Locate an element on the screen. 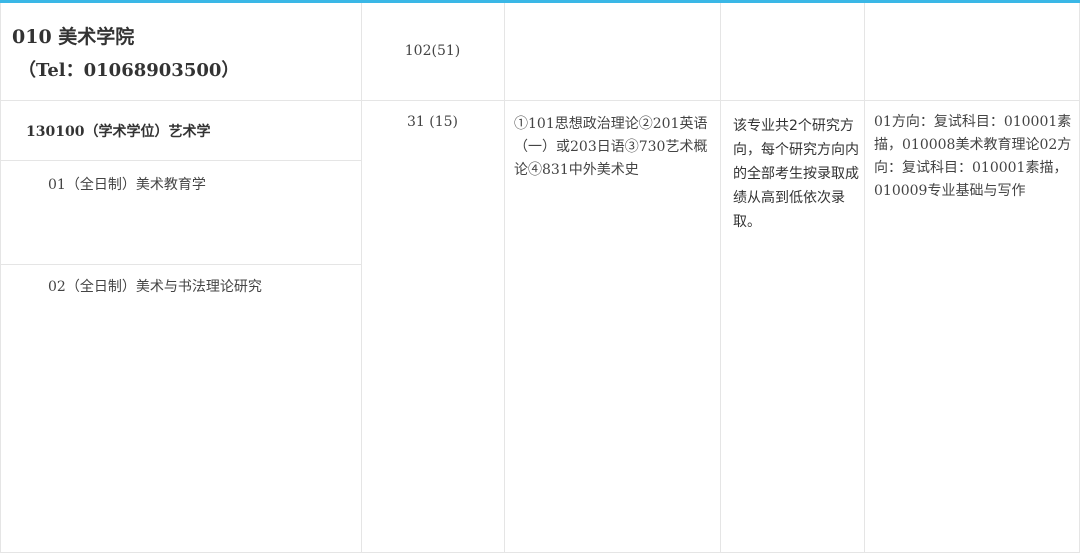  major-count: 31 (15) is located at coordinates (432, 122).